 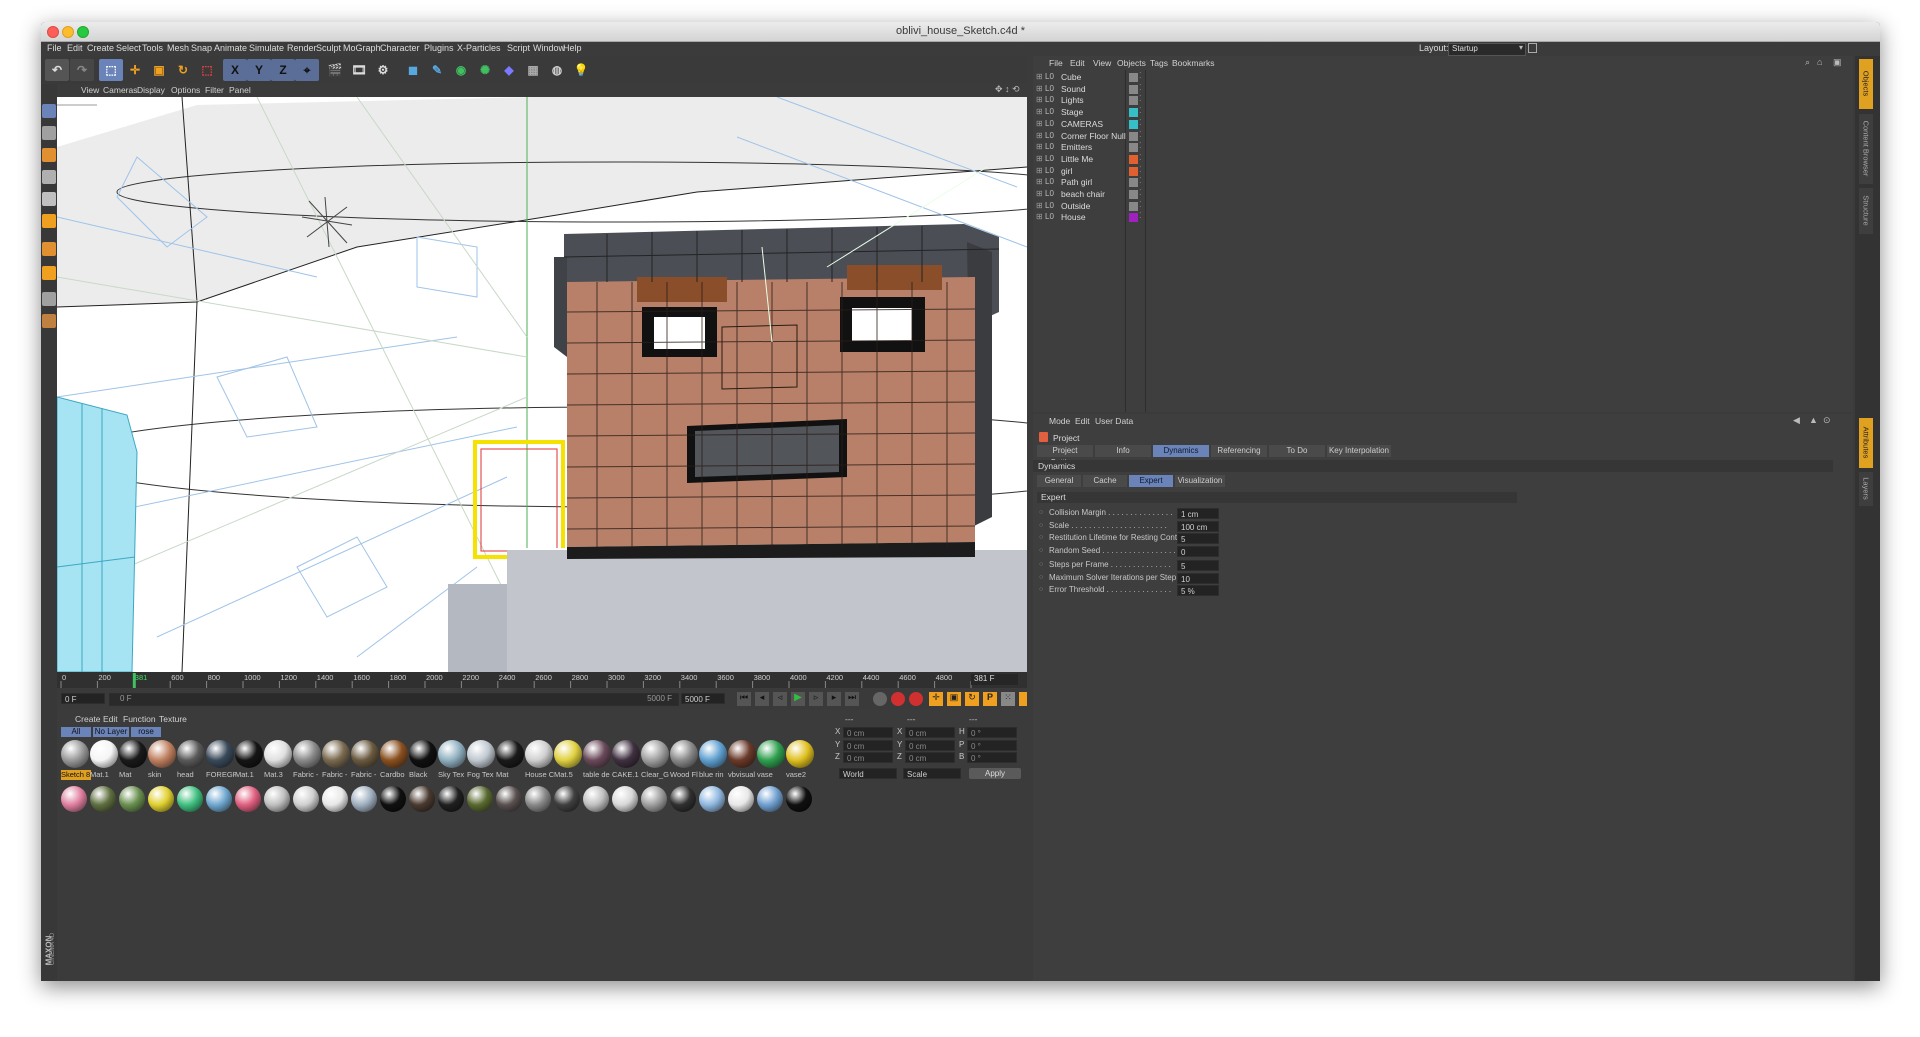 What do you see at coordinates (992, 732) in the screenshot?
I see `coord-value-field: 0 °` at bounding box center [992, 732].